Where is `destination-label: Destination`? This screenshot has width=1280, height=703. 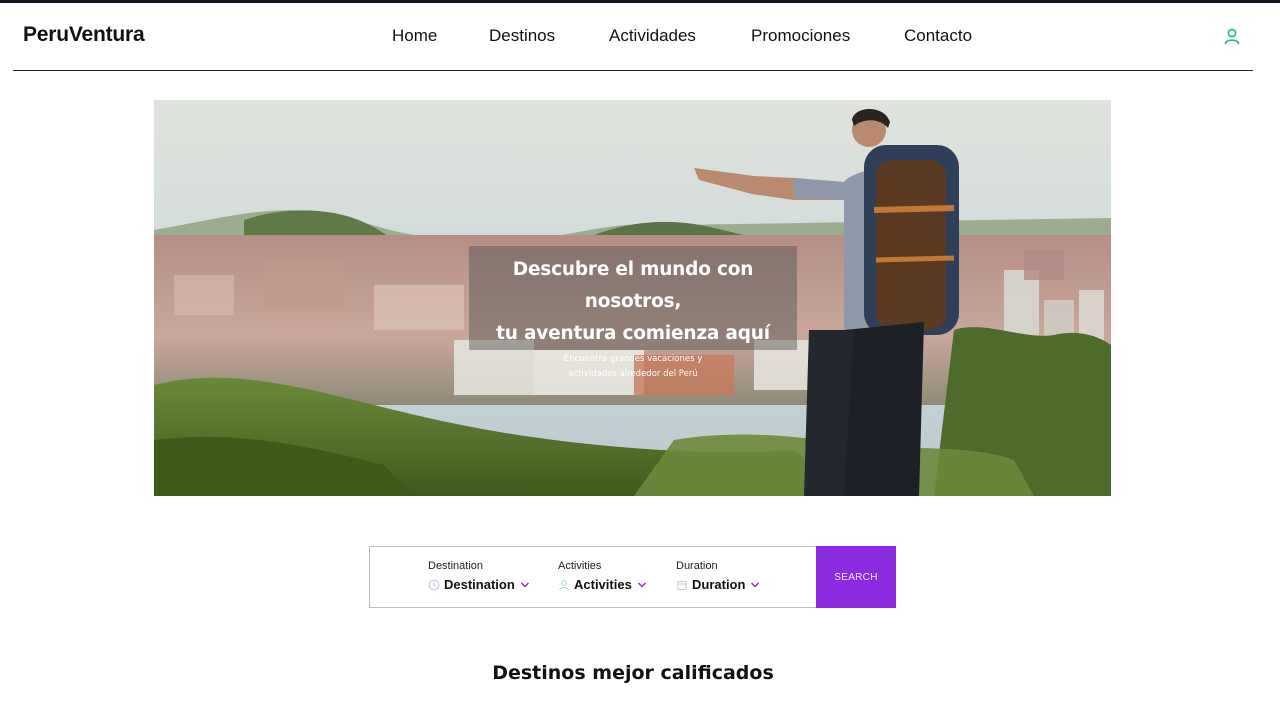 destination-label: Destination is located at coordinates (456, 566).